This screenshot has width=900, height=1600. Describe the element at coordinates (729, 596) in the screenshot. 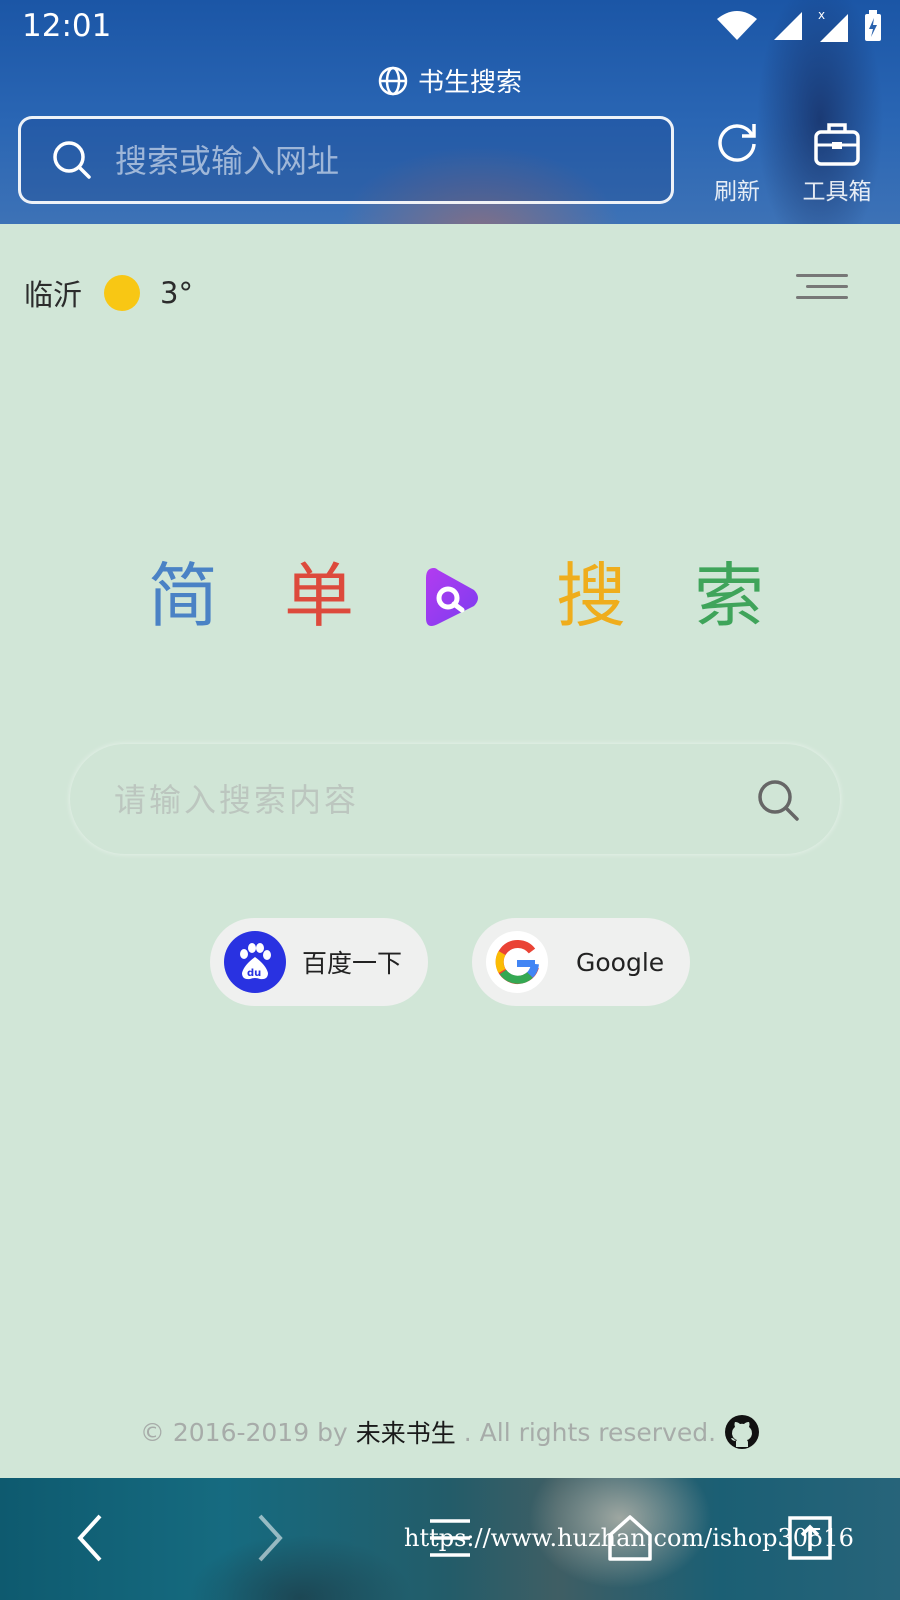

I see `logo-char-4: 索` at that location.